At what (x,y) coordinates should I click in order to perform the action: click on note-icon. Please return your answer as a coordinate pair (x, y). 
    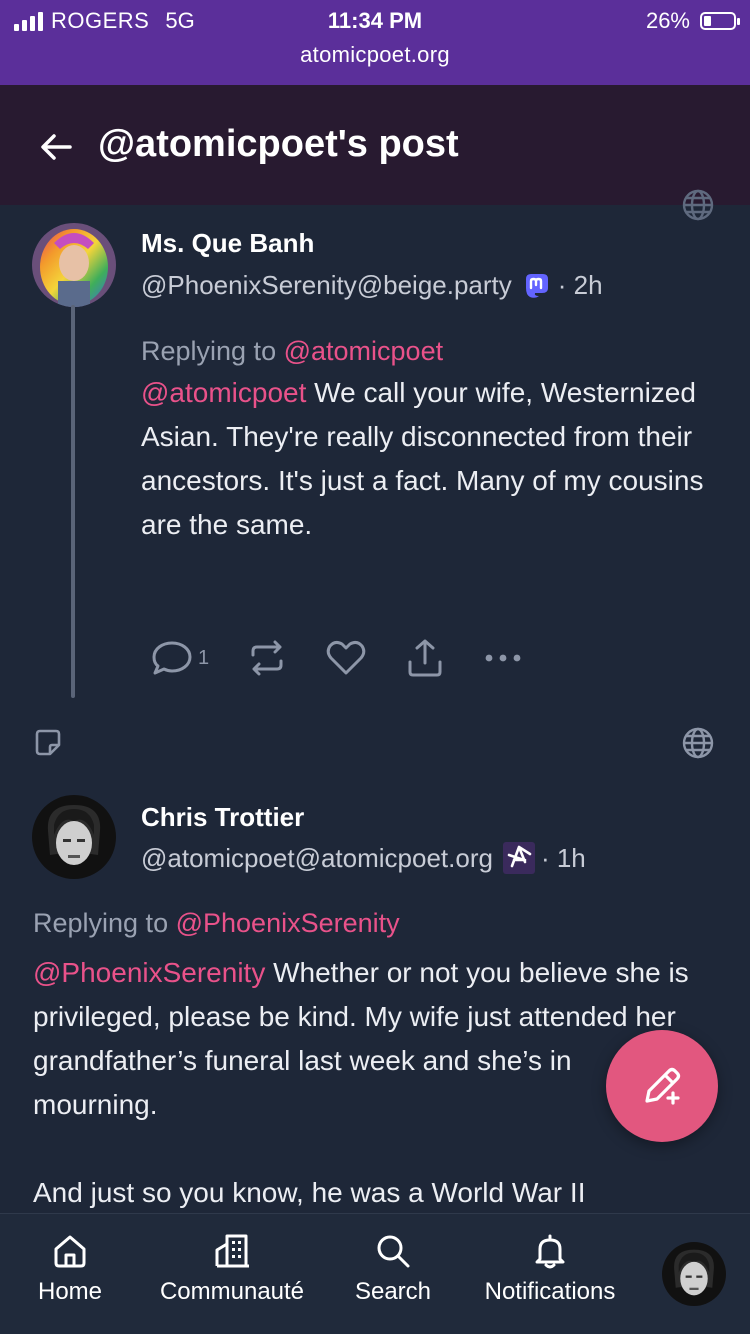
    Looking at the image, I should click on (48, 742).